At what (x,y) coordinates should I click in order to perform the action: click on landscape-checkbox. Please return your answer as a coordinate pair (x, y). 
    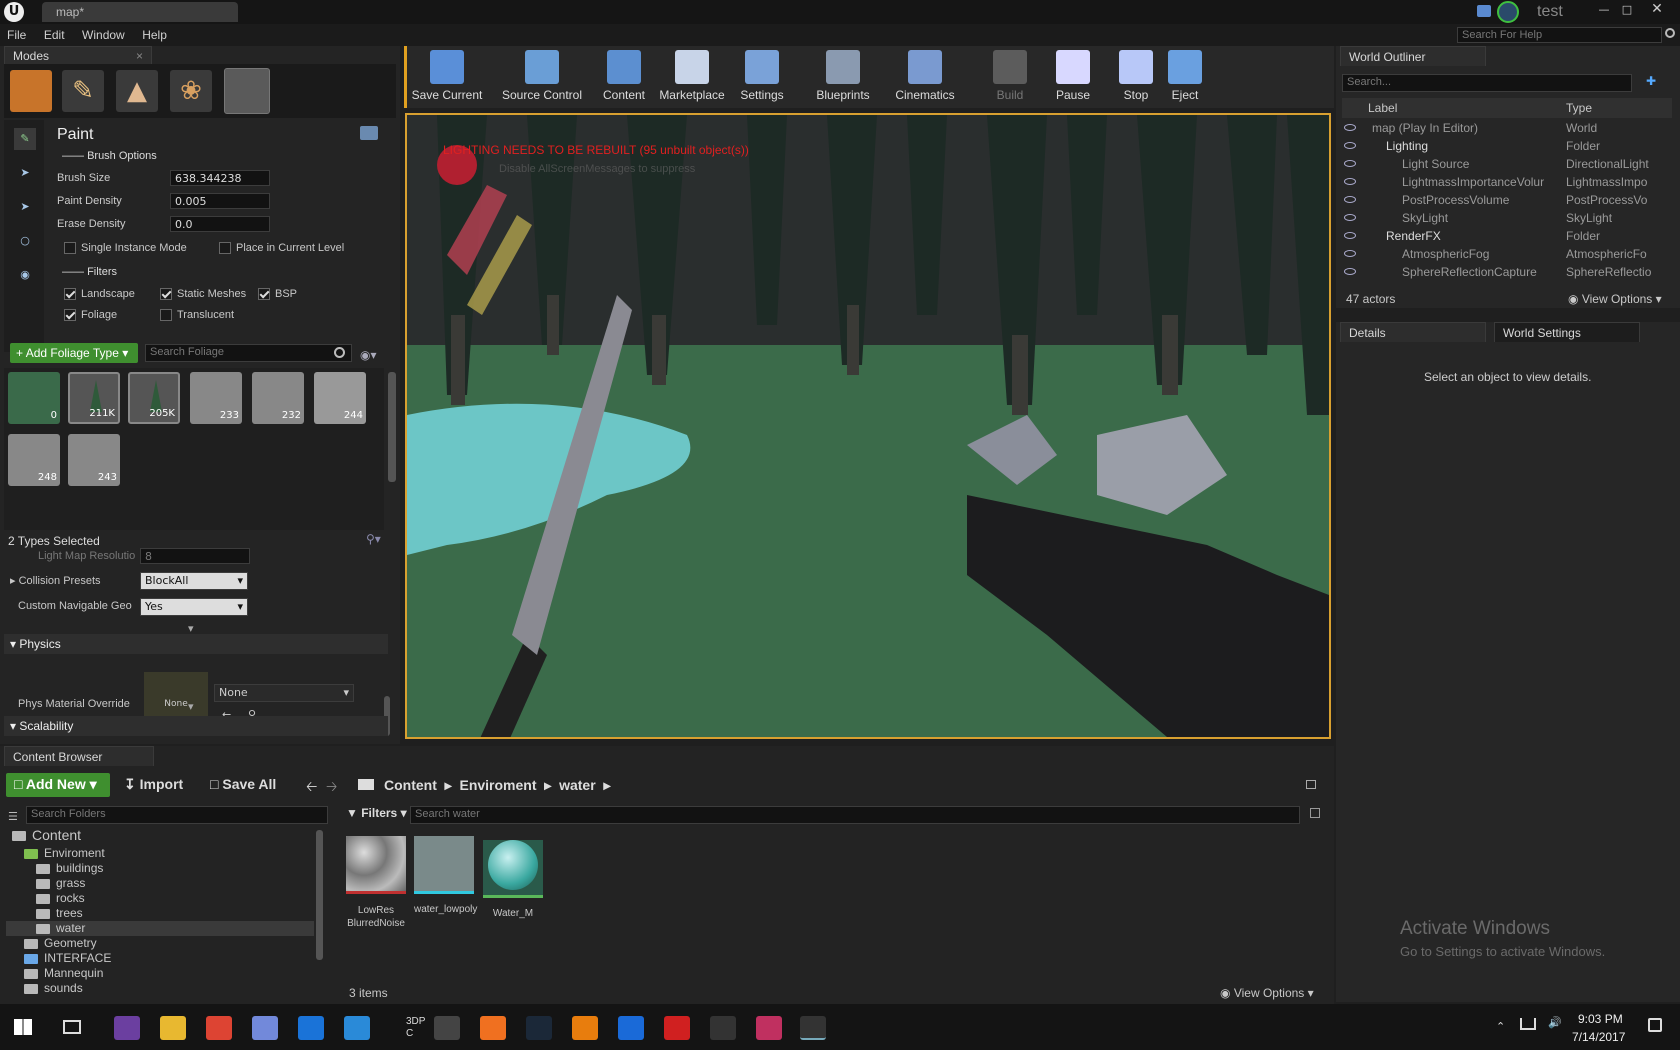
    Looking at the image, I should click on (70, 294).